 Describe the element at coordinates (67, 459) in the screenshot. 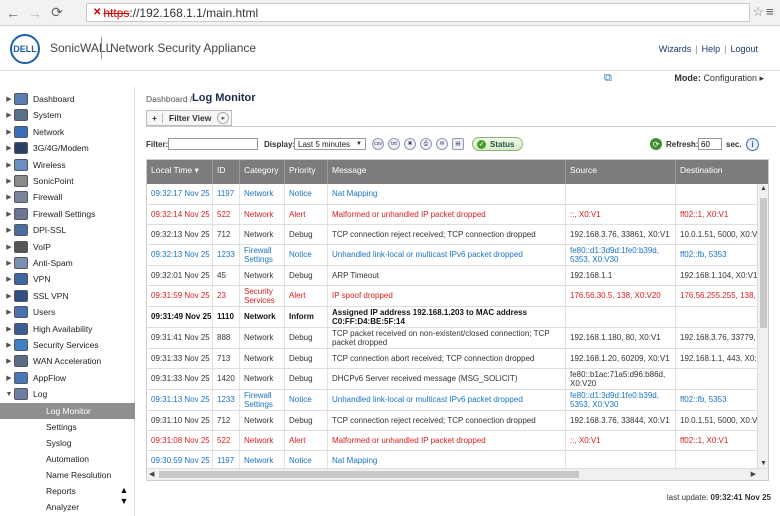

I see `sidebar-subitem-automation: Automation` at that location.